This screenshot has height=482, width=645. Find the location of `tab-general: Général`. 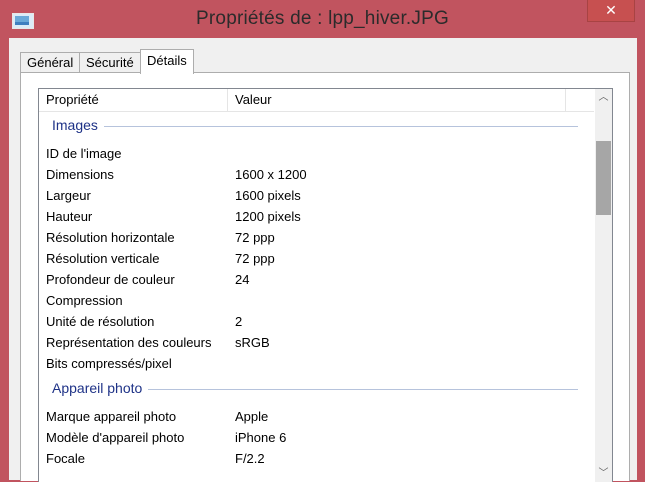

tab-general: Général is located at coordinates (50, 62).